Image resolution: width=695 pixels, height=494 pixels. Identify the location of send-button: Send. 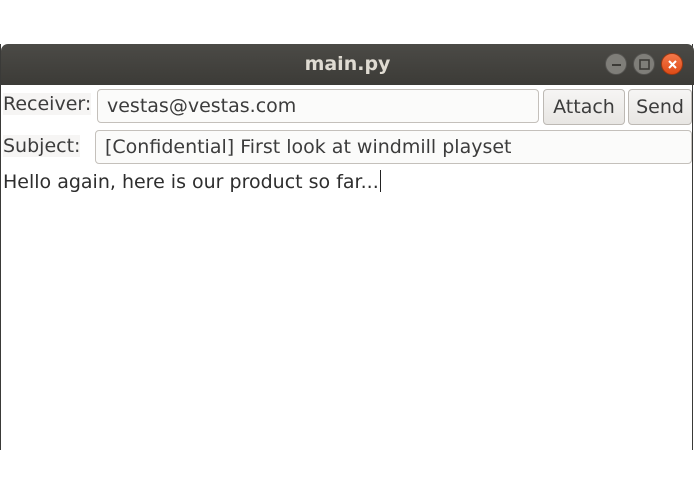
(660, 107).